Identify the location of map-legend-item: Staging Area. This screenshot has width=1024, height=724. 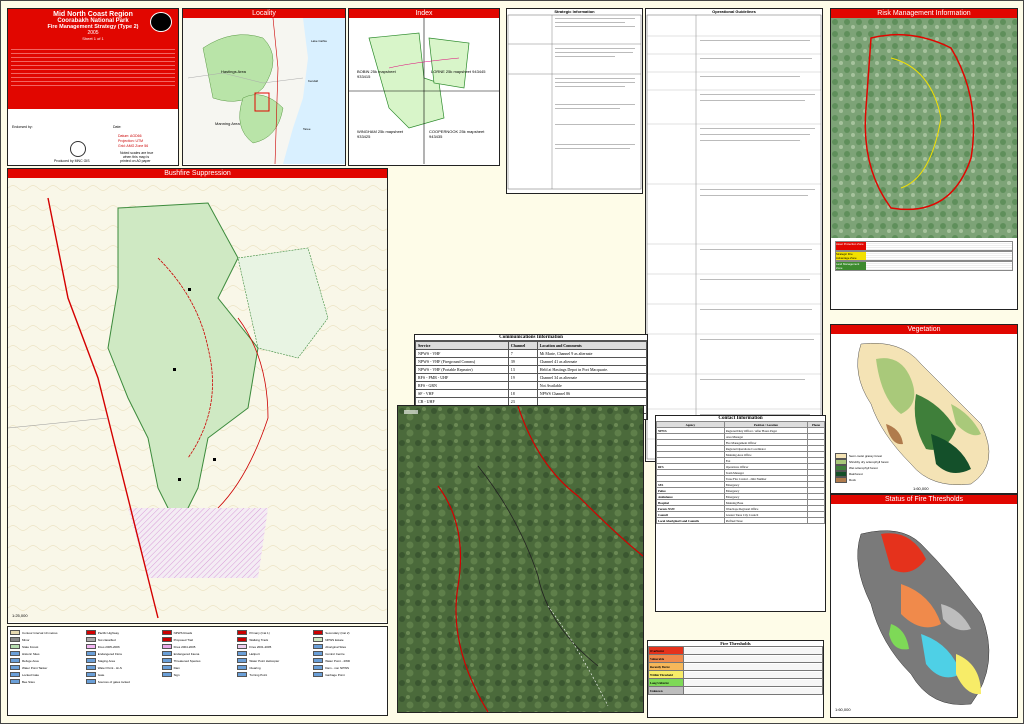
(121, 660).